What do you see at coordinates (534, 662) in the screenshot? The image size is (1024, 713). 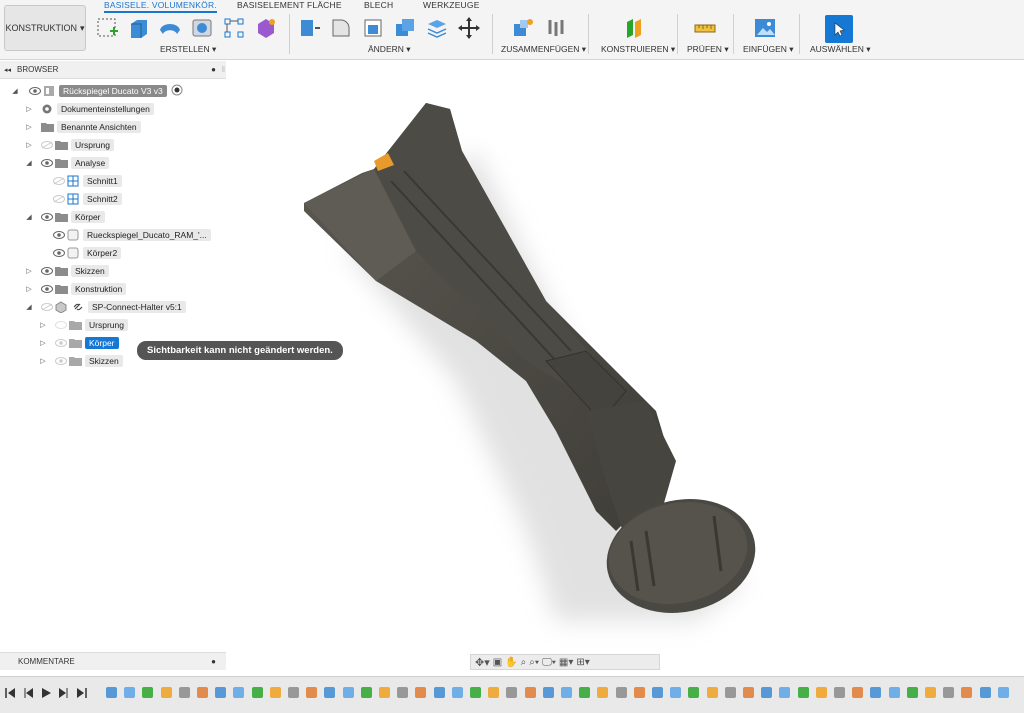 I see `zoom-window-icon: ⌕▾` at bounding box center [534, 662].